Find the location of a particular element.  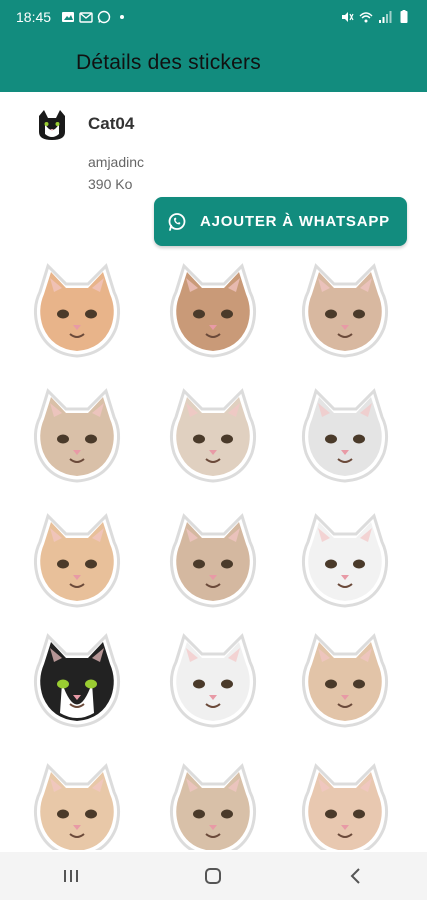

gmail-notification-icon is located at coordinates (86, 17).